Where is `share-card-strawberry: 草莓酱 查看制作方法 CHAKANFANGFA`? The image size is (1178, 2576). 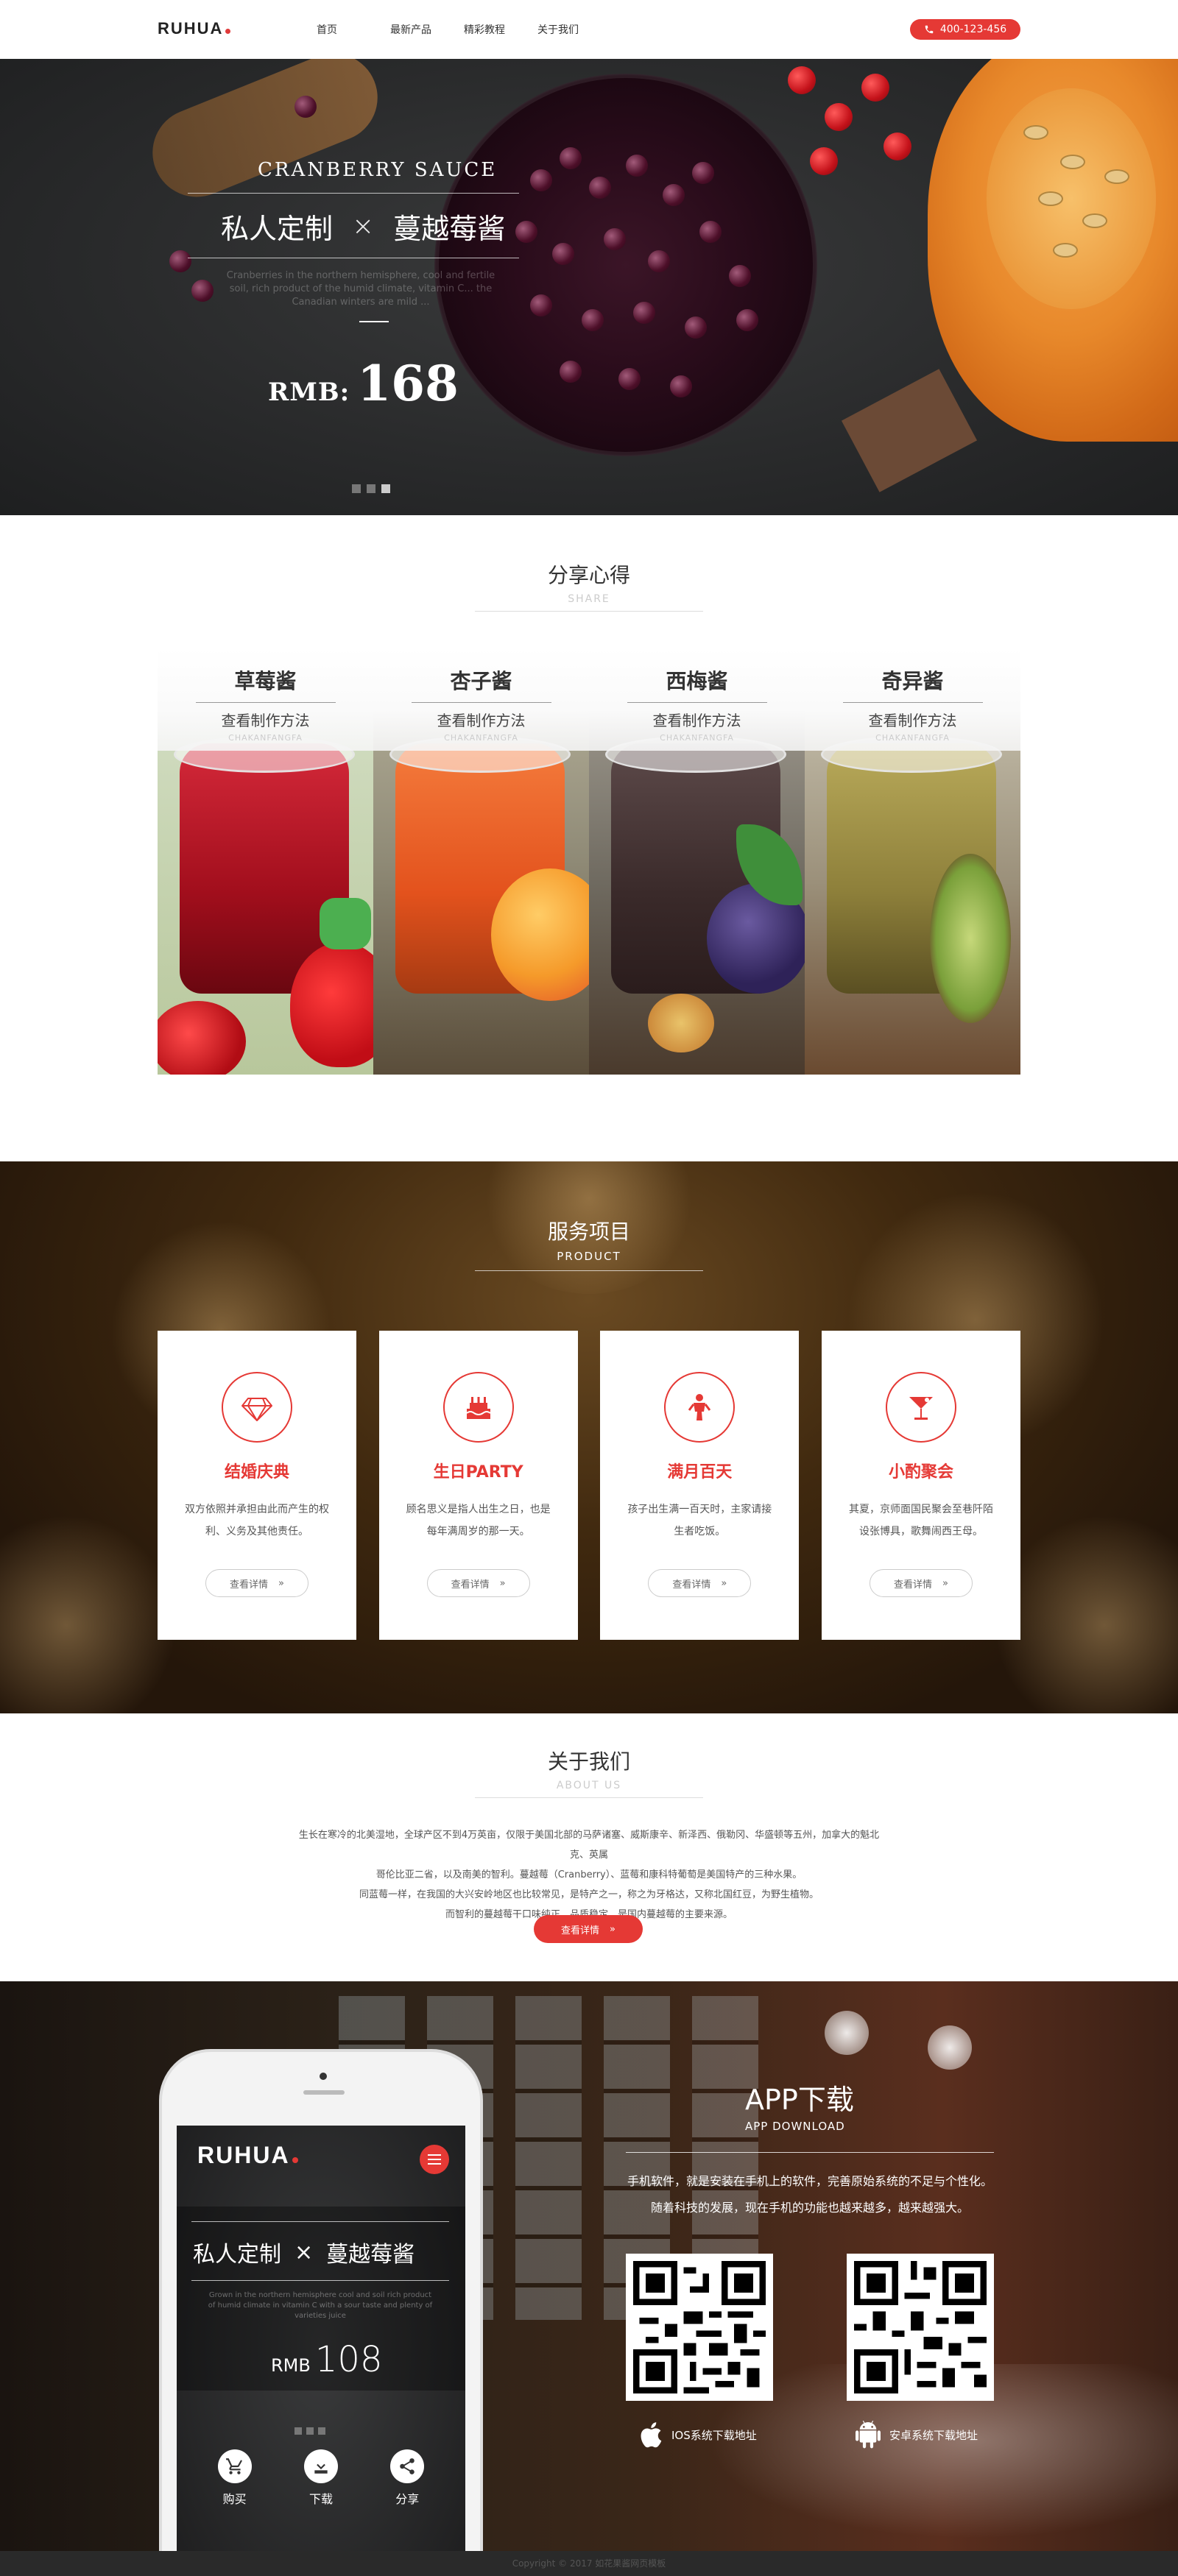 share-card-strawberry: 草莓酱 查看制作方法 CHAKANFANGFA is located at coordinates (265, 861).